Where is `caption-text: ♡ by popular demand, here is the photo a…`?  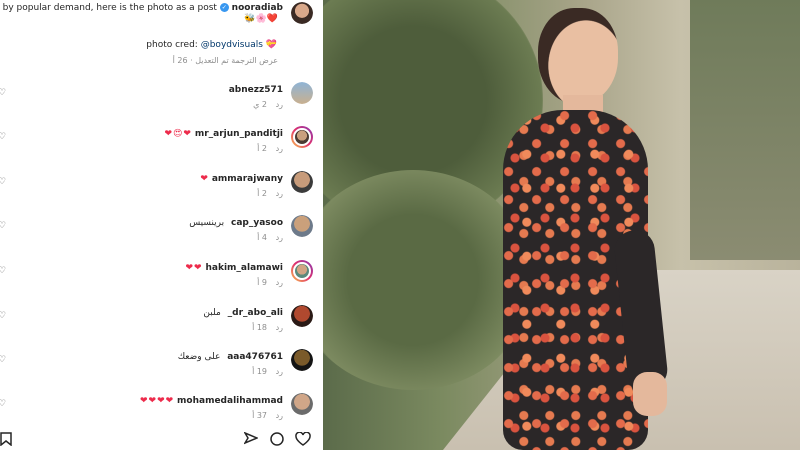
caption-text: ♡ by popular demand, here is the photo a… is located at coordinates (108, 8).